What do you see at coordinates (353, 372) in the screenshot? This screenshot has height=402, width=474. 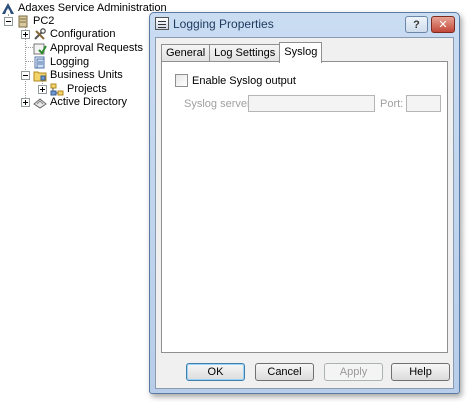 I see `apply-button: Apply` at bounding box center [353, 372].